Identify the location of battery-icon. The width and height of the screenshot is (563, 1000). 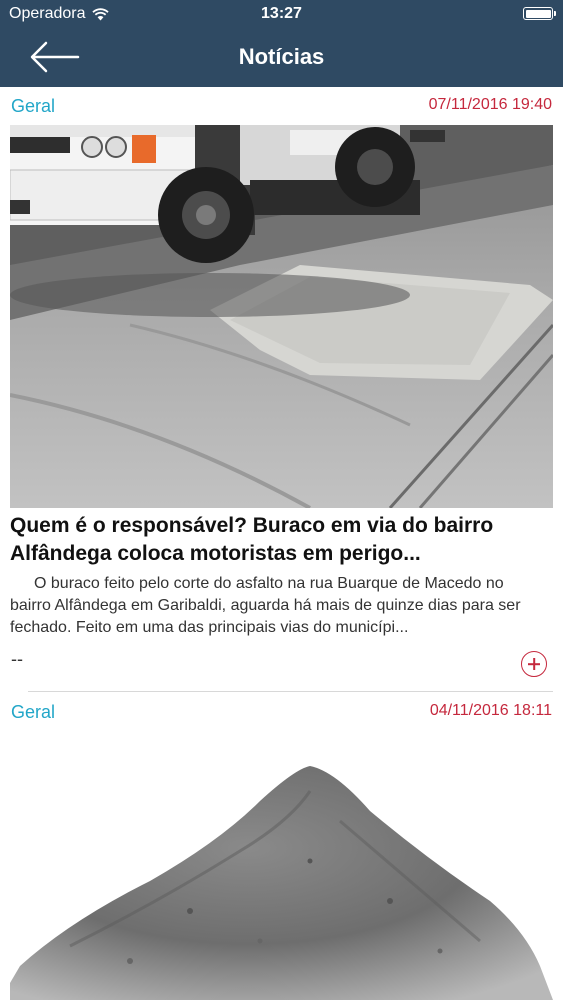
(539, 13).